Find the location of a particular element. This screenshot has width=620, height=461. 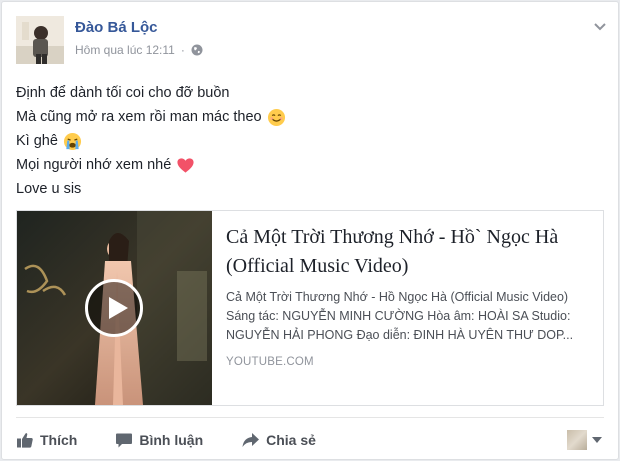

post-line-text: Love u sis is located at coordinates (49, 189).